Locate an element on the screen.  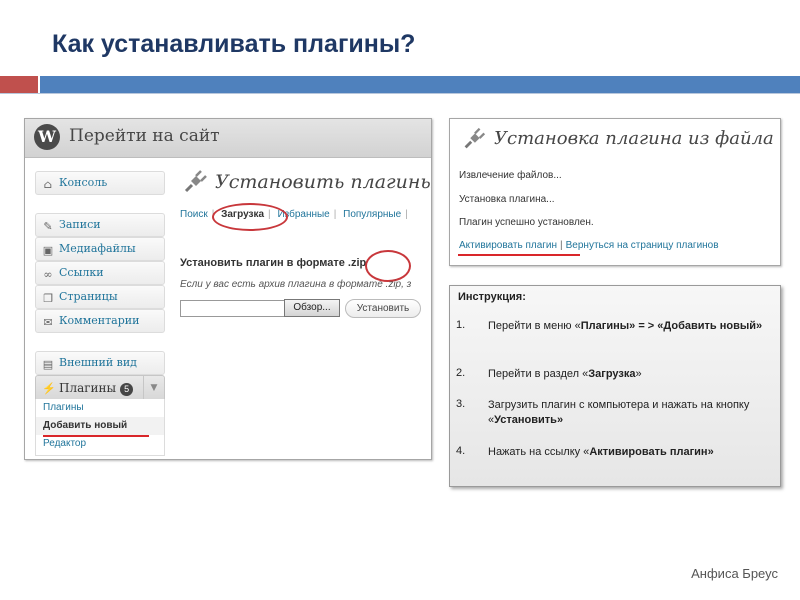
step-number: 2. is located at coordinates (461, 373).